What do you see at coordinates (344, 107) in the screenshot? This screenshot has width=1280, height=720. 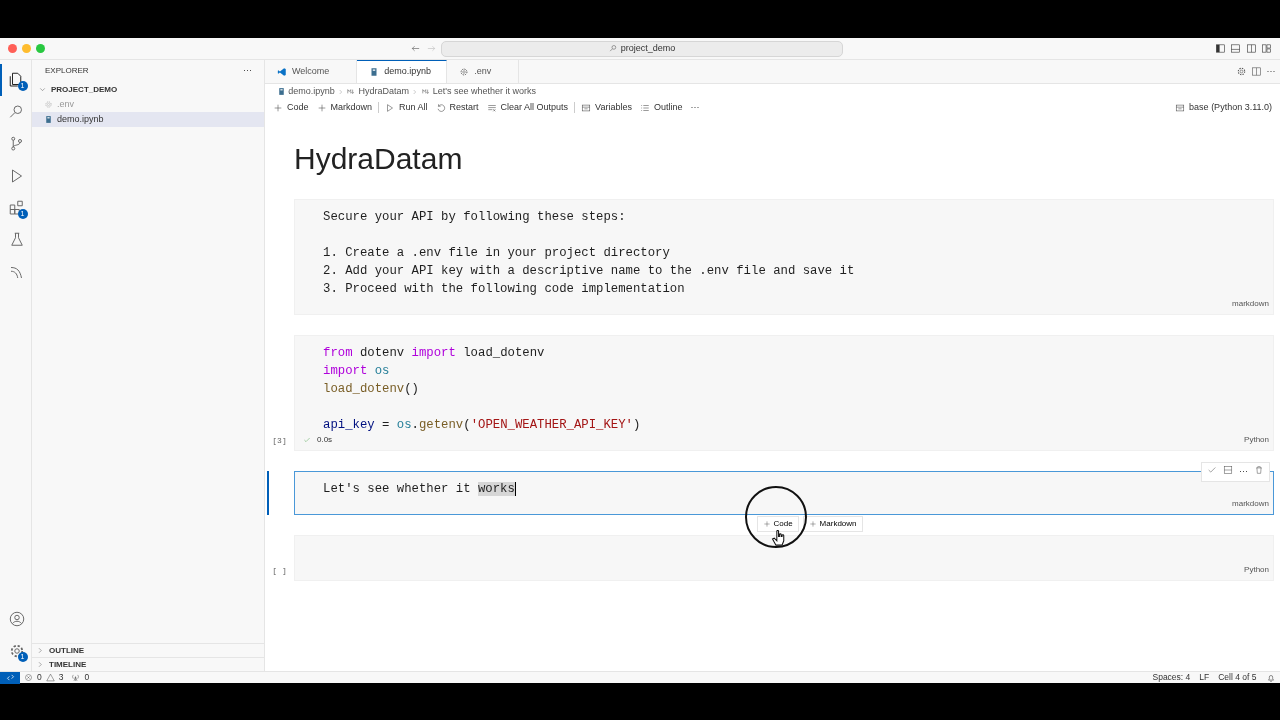 I see `toolbar-button: Markdown` at bounding box center [344, 107].